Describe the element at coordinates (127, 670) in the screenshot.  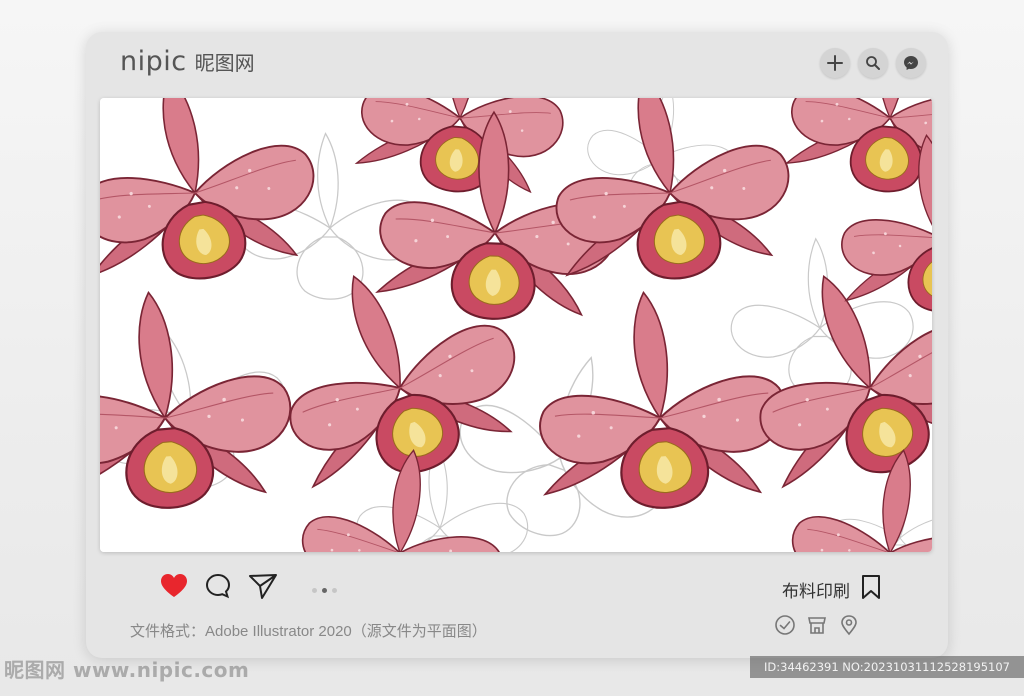
I see `site-watermark: 昵图网 www.nipic.com` at that location.